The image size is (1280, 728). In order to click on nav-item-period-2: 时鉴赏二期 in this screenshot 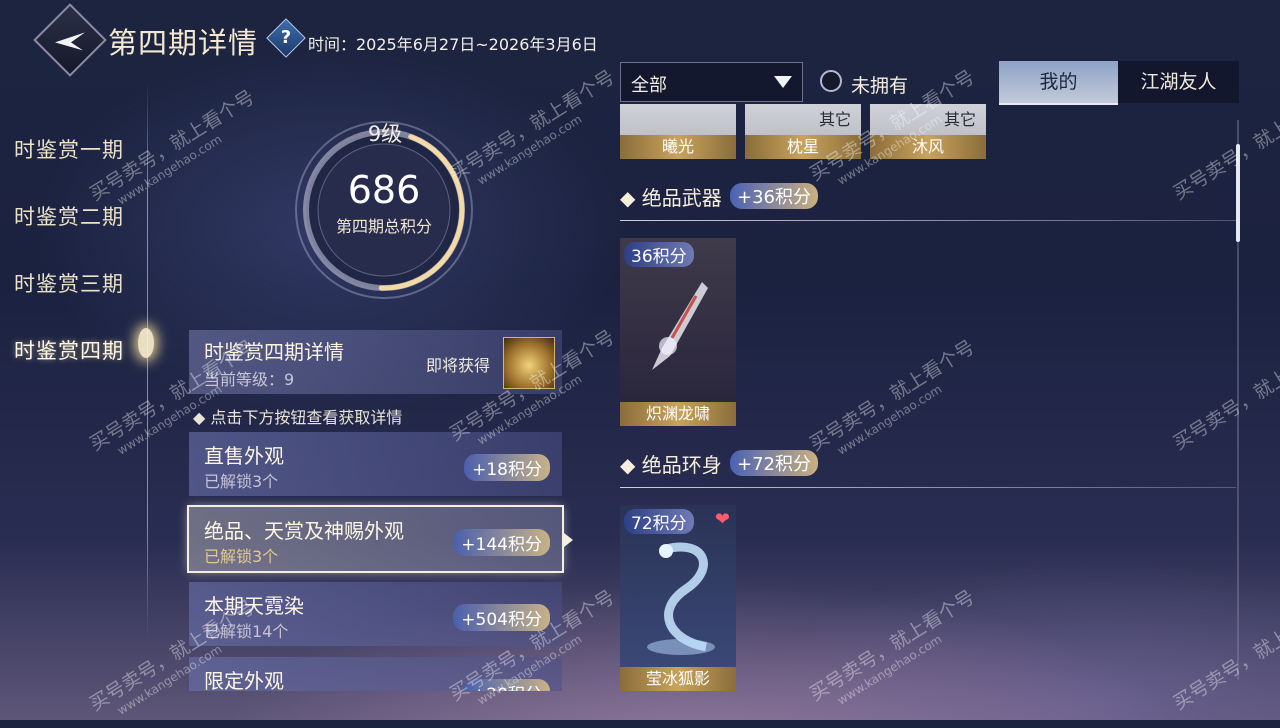, I will do `click(69, 216)`.